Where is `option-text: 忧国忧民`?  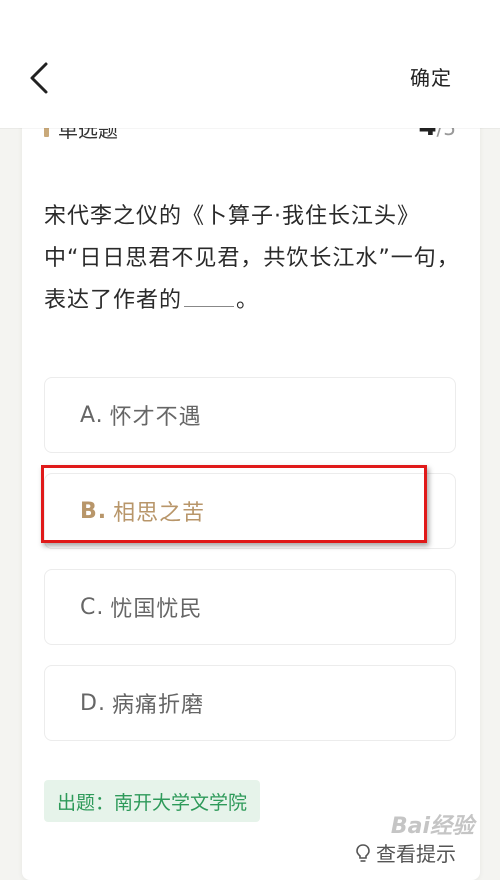
option-text: 忧国忧民 is located at coordinates (156, 609).